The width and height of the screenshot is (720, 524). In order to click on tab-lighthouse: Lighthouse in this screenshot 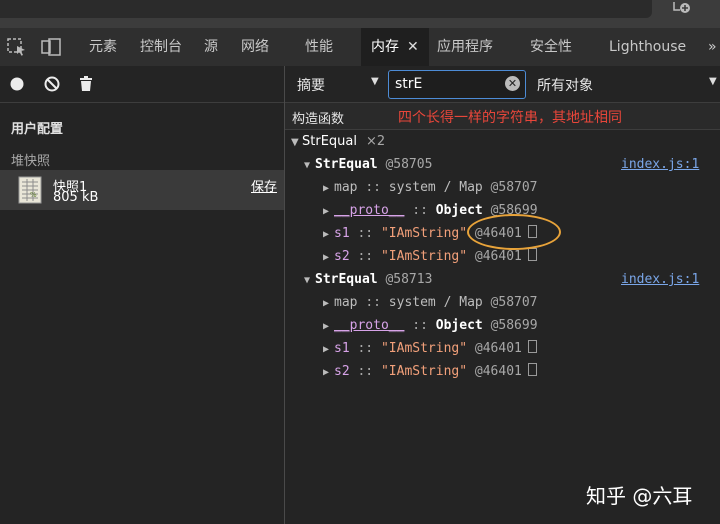, I will do `click(647, 47)`.